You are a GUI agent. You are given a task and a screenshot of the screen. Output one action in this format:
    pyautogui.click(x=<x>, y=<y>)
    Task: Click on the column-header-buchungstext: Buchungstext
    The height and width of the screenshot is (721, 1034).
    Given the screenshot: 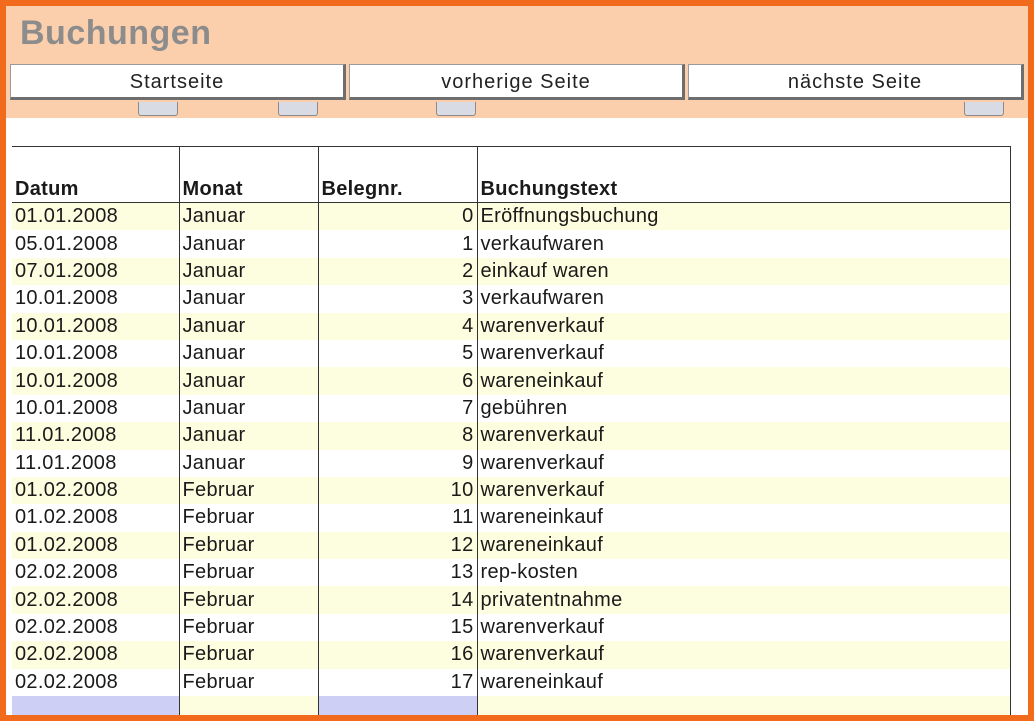 What is the action you would take?
    pyautogui.click(x=743, y=174)
    